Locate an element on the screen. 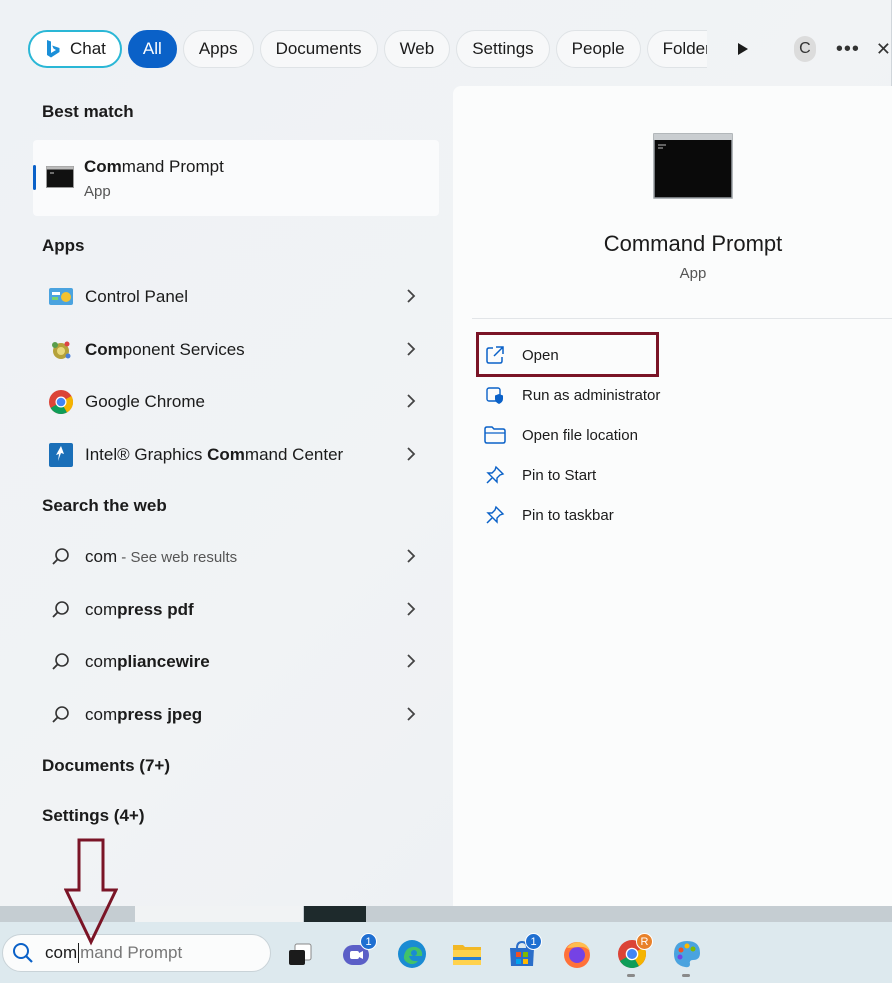  web-result-label: compress pdf is located at coordinates (139, 609).